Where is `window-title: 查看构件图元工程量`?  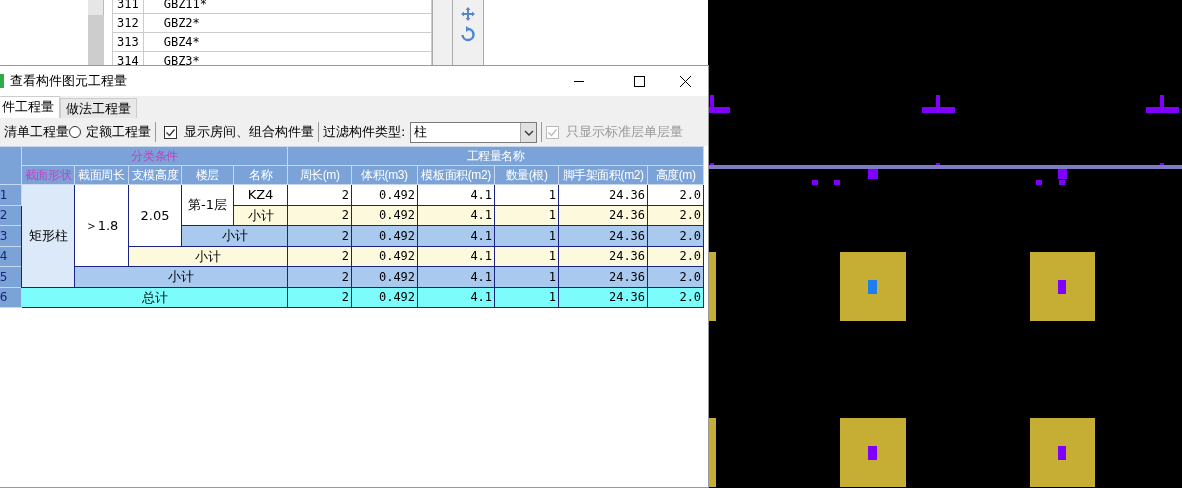 window-title: 查看构件图元工程量 is located at coordinates (68, 81).